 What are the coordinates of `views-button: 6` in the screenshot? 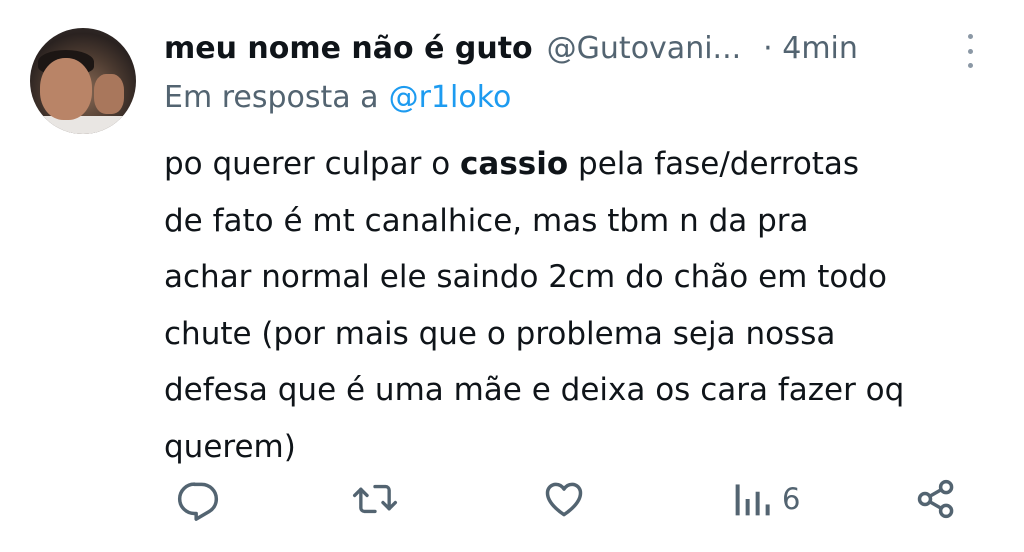 It's located at (766, 499).